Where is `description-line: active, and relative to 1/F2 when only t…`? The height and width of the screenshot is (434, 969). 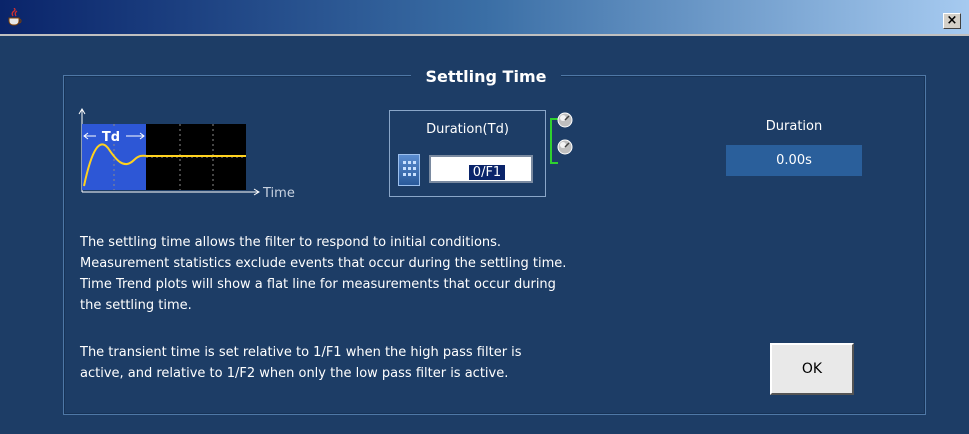 description-line: active, and relative to 1/F2 when only t… is located at coordinates (294, 373).